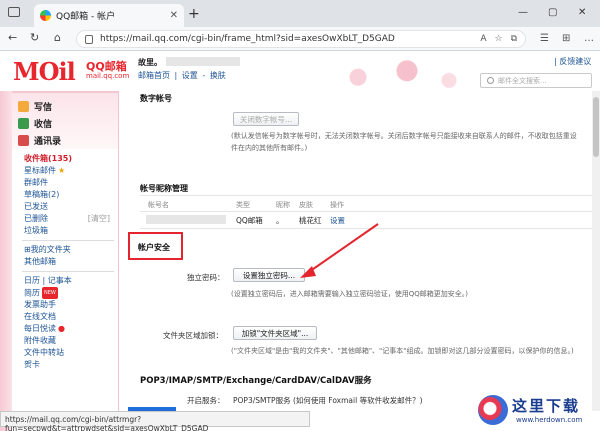 The height and width of the screenshot is (431, 600). Describe the element at coordinates (36, 182) in the screenshot. I see `group-label: 群邮件` at that location.